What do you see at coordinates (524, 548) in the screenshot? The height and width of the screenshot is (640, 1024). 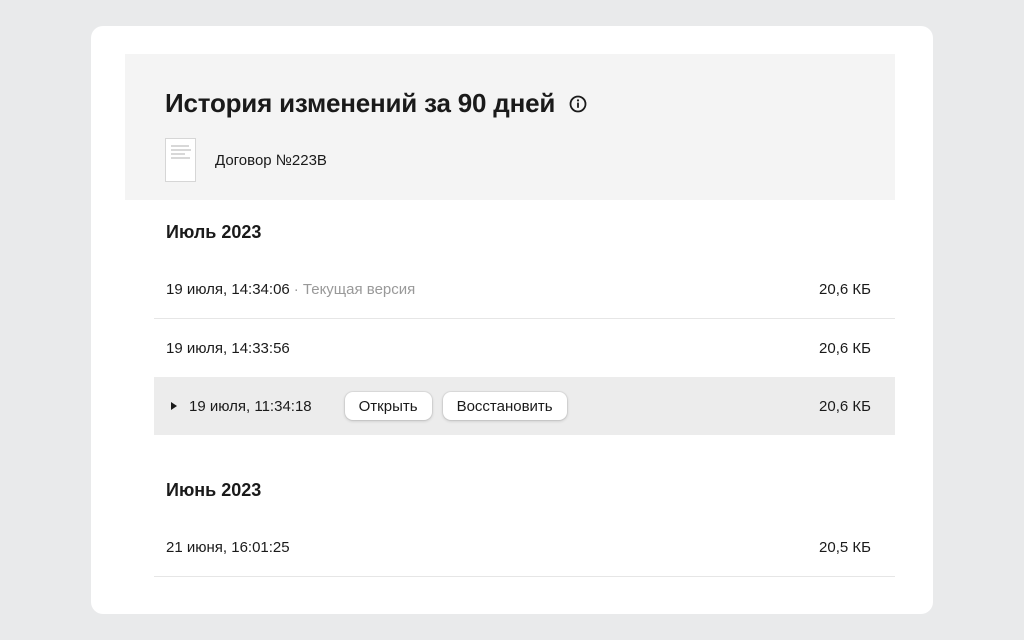 I see `version-row: 21 июня, 16:01:25 20,5 КБ` at bounding box center [524, 548].